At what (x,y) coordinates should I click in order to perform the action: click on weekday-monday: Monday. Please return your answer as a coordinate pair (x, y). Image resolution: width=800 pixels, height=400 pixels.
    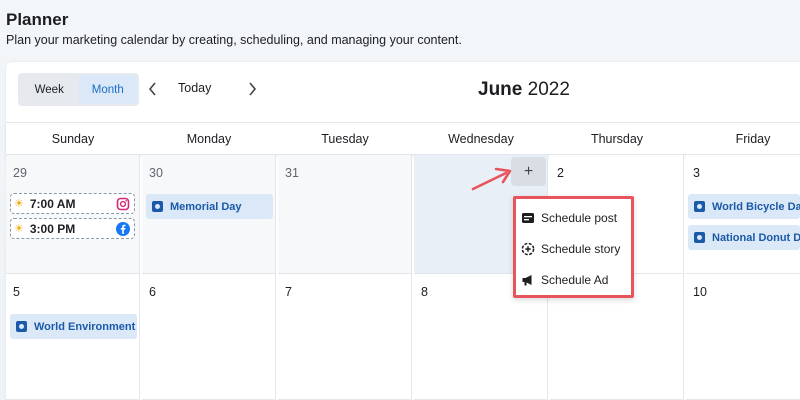
    Looking at the image, I should click on (209, 138).